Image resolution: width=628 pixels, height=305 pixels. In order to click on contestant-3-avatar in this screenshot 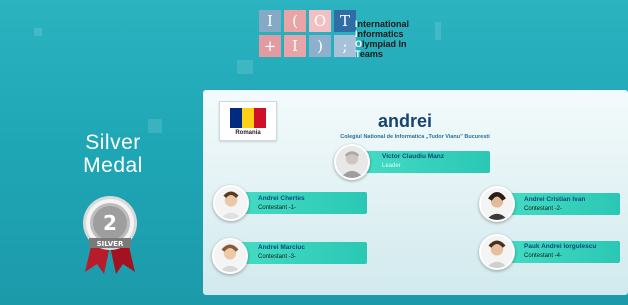, I will do `click(230, 256)`.